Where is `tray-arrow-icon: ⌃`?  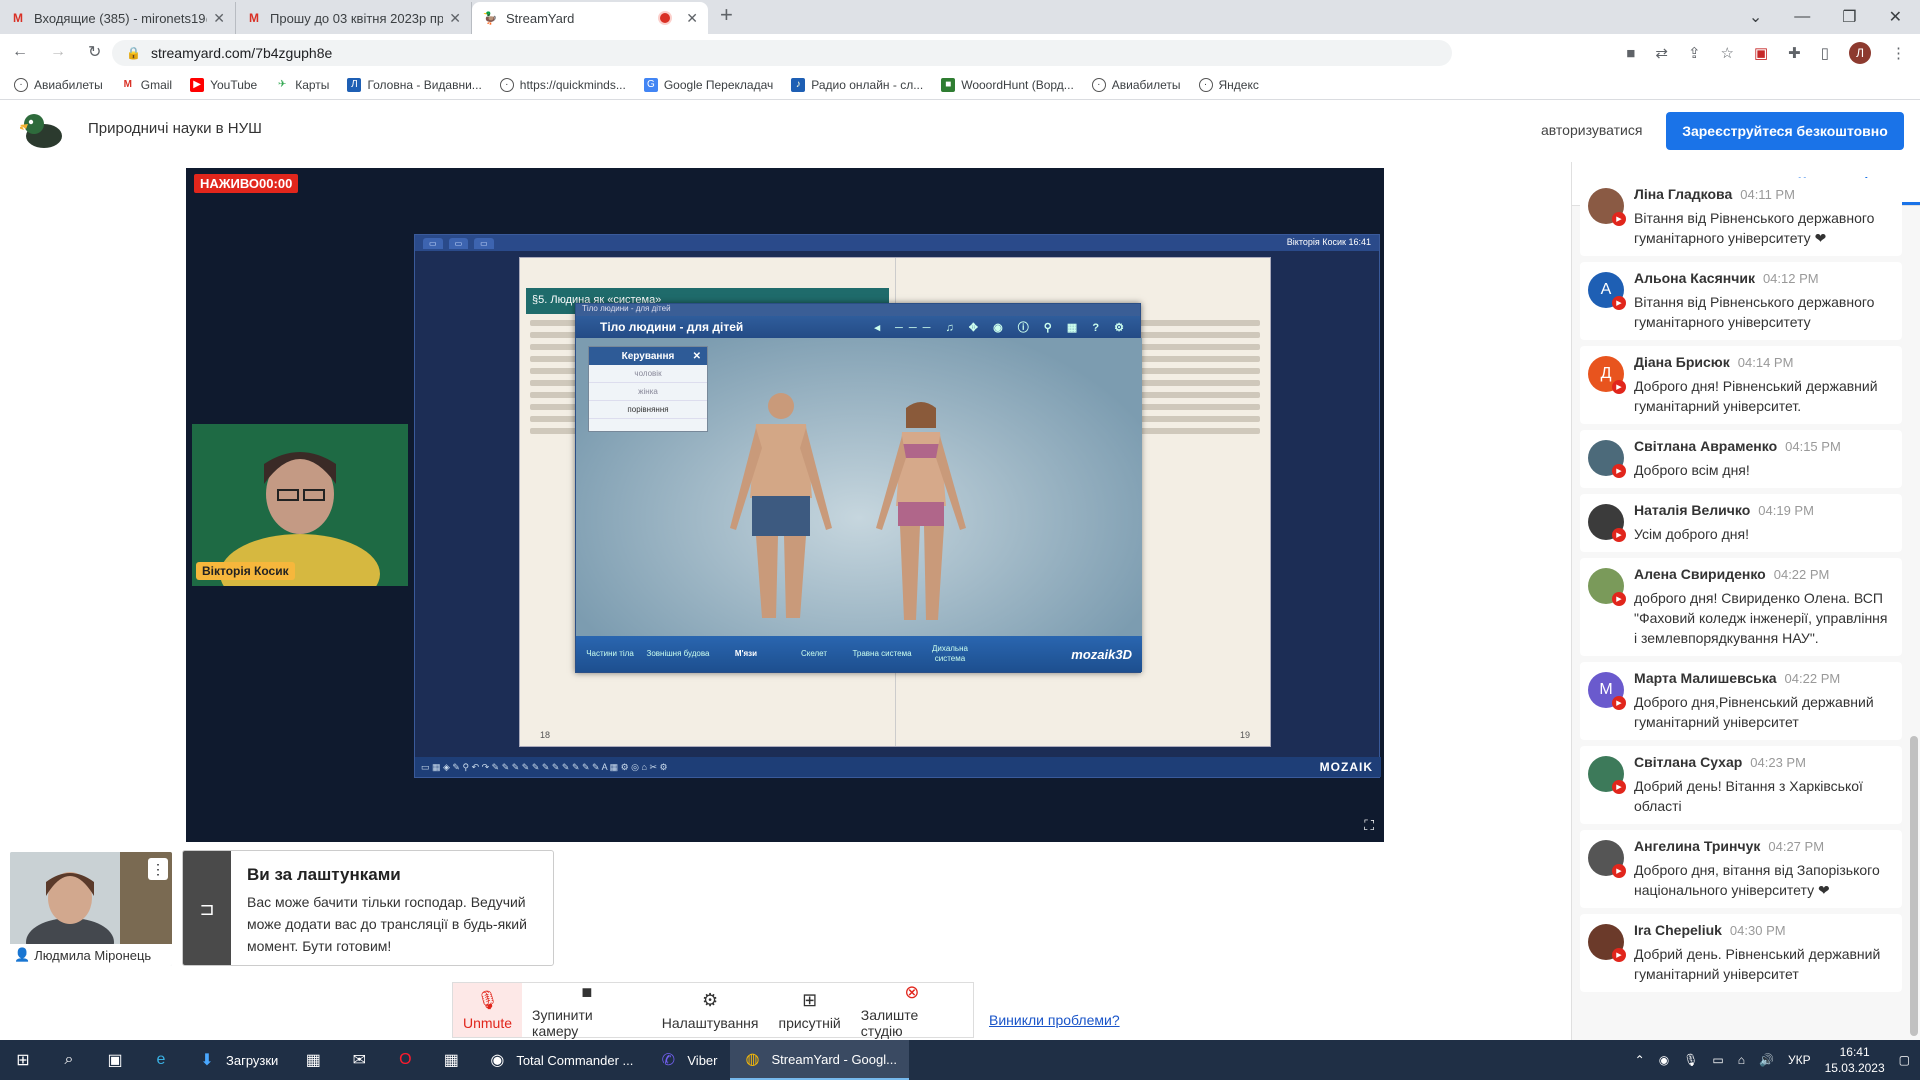
tray-arrow-icon: ⌃ is located at coordinates (1640, 1060).